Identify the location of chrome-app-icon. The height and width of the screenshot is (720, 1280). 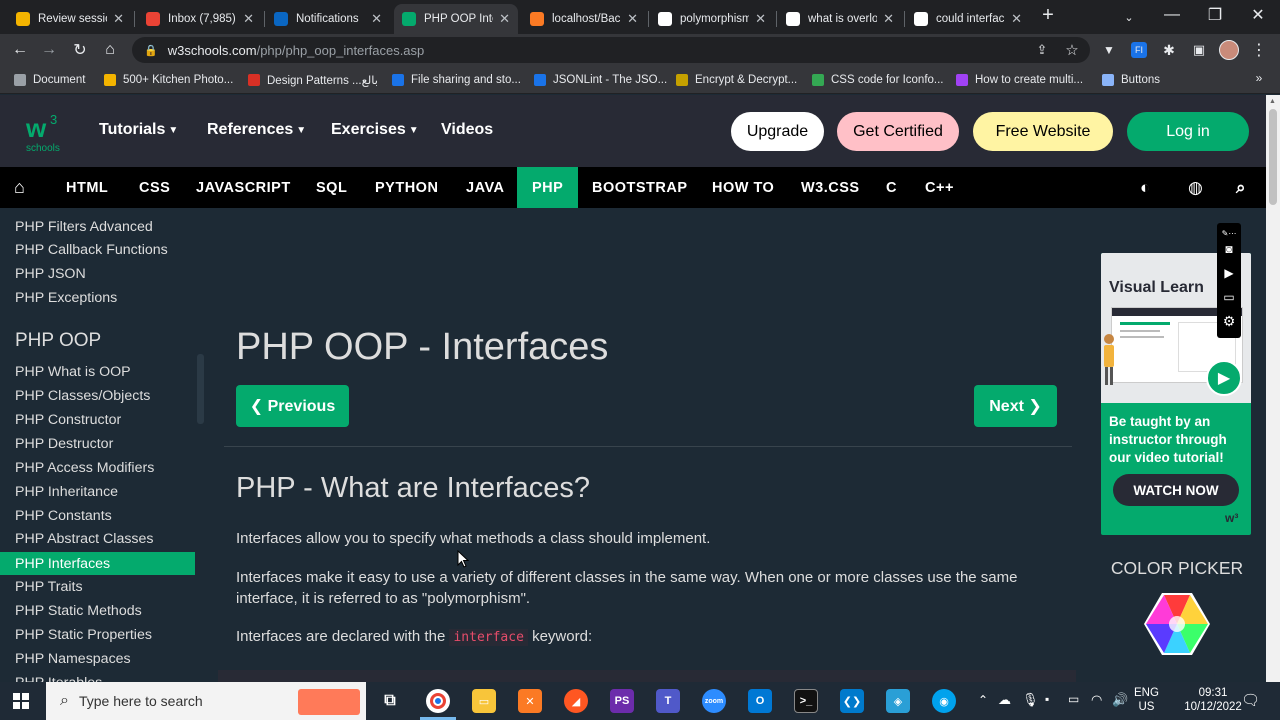
(438, 701).